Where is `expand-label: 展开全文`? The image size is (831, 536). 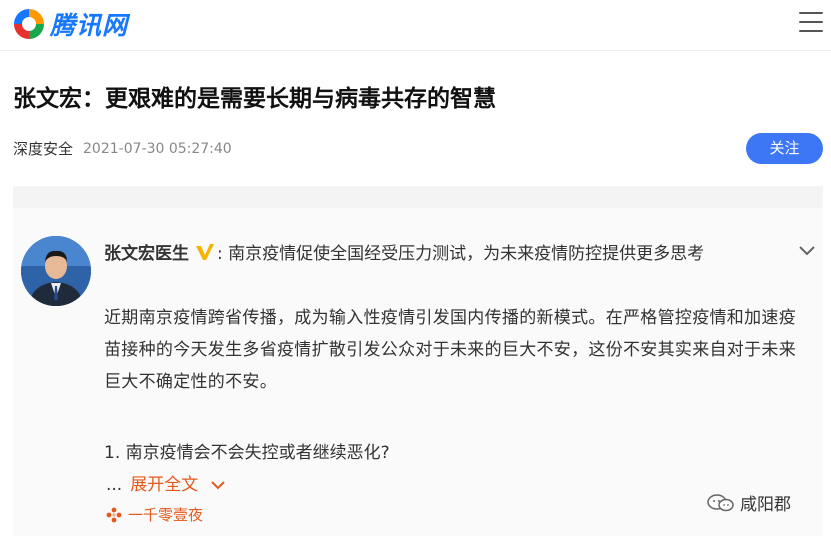
expand-label: 展开全文 is located at coordinates (164, 485).